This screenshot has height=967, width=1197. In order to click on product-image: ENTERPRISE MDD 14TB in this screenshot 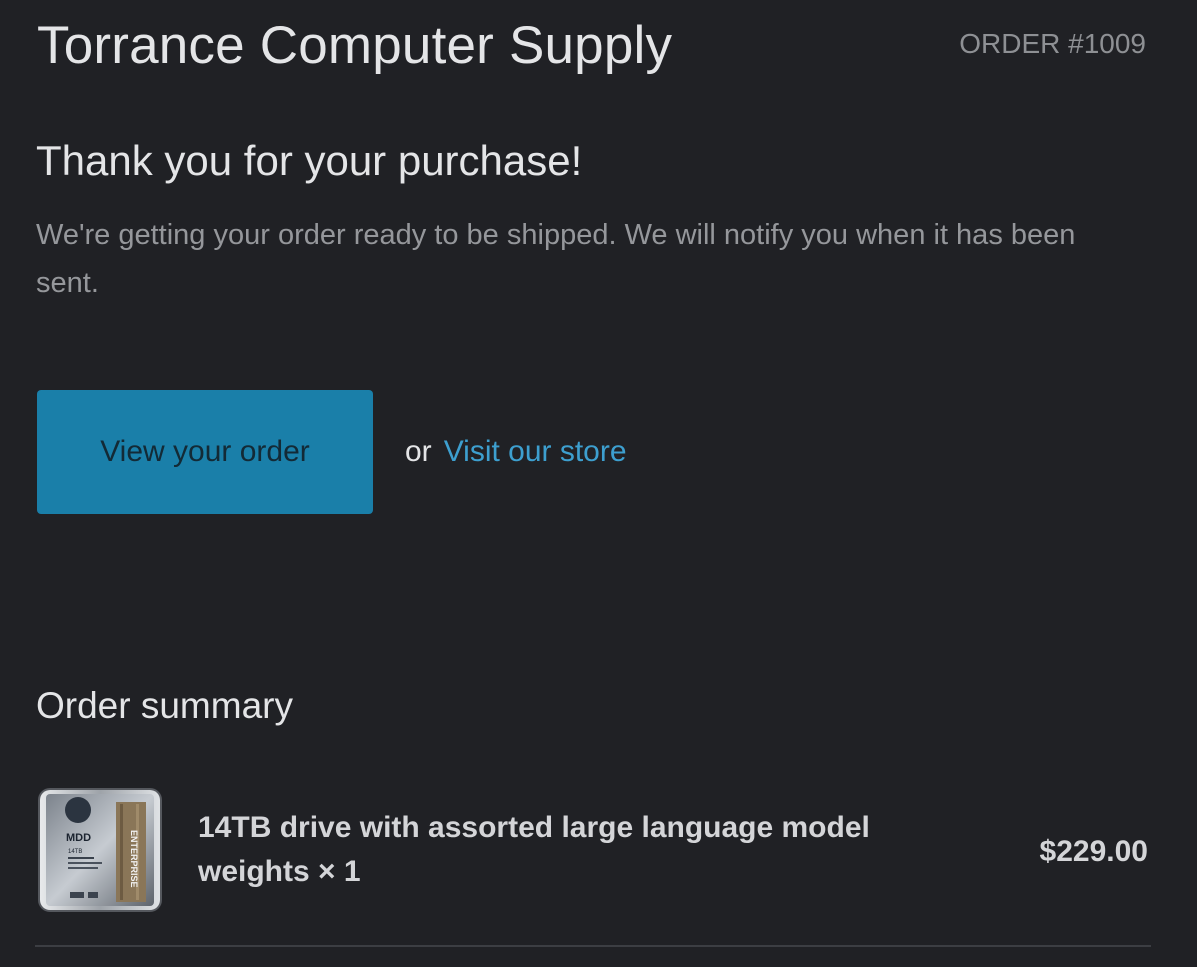, I will do `click(100, 850)`.